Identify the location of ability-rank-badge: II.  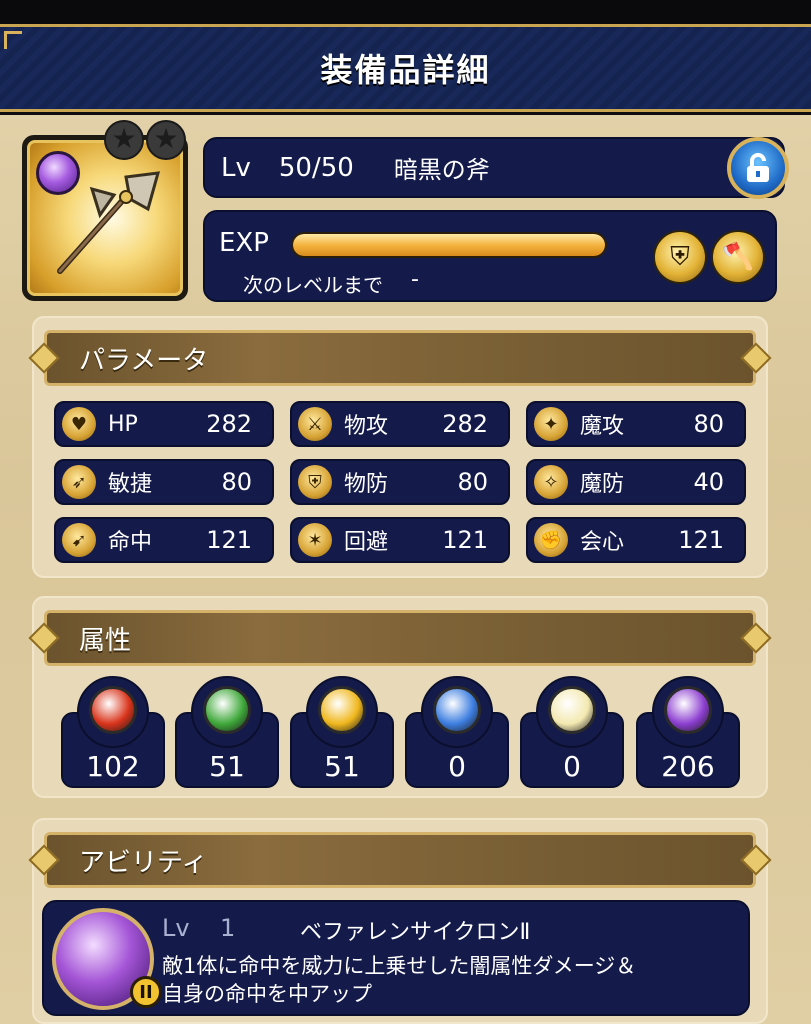
(146, 992).